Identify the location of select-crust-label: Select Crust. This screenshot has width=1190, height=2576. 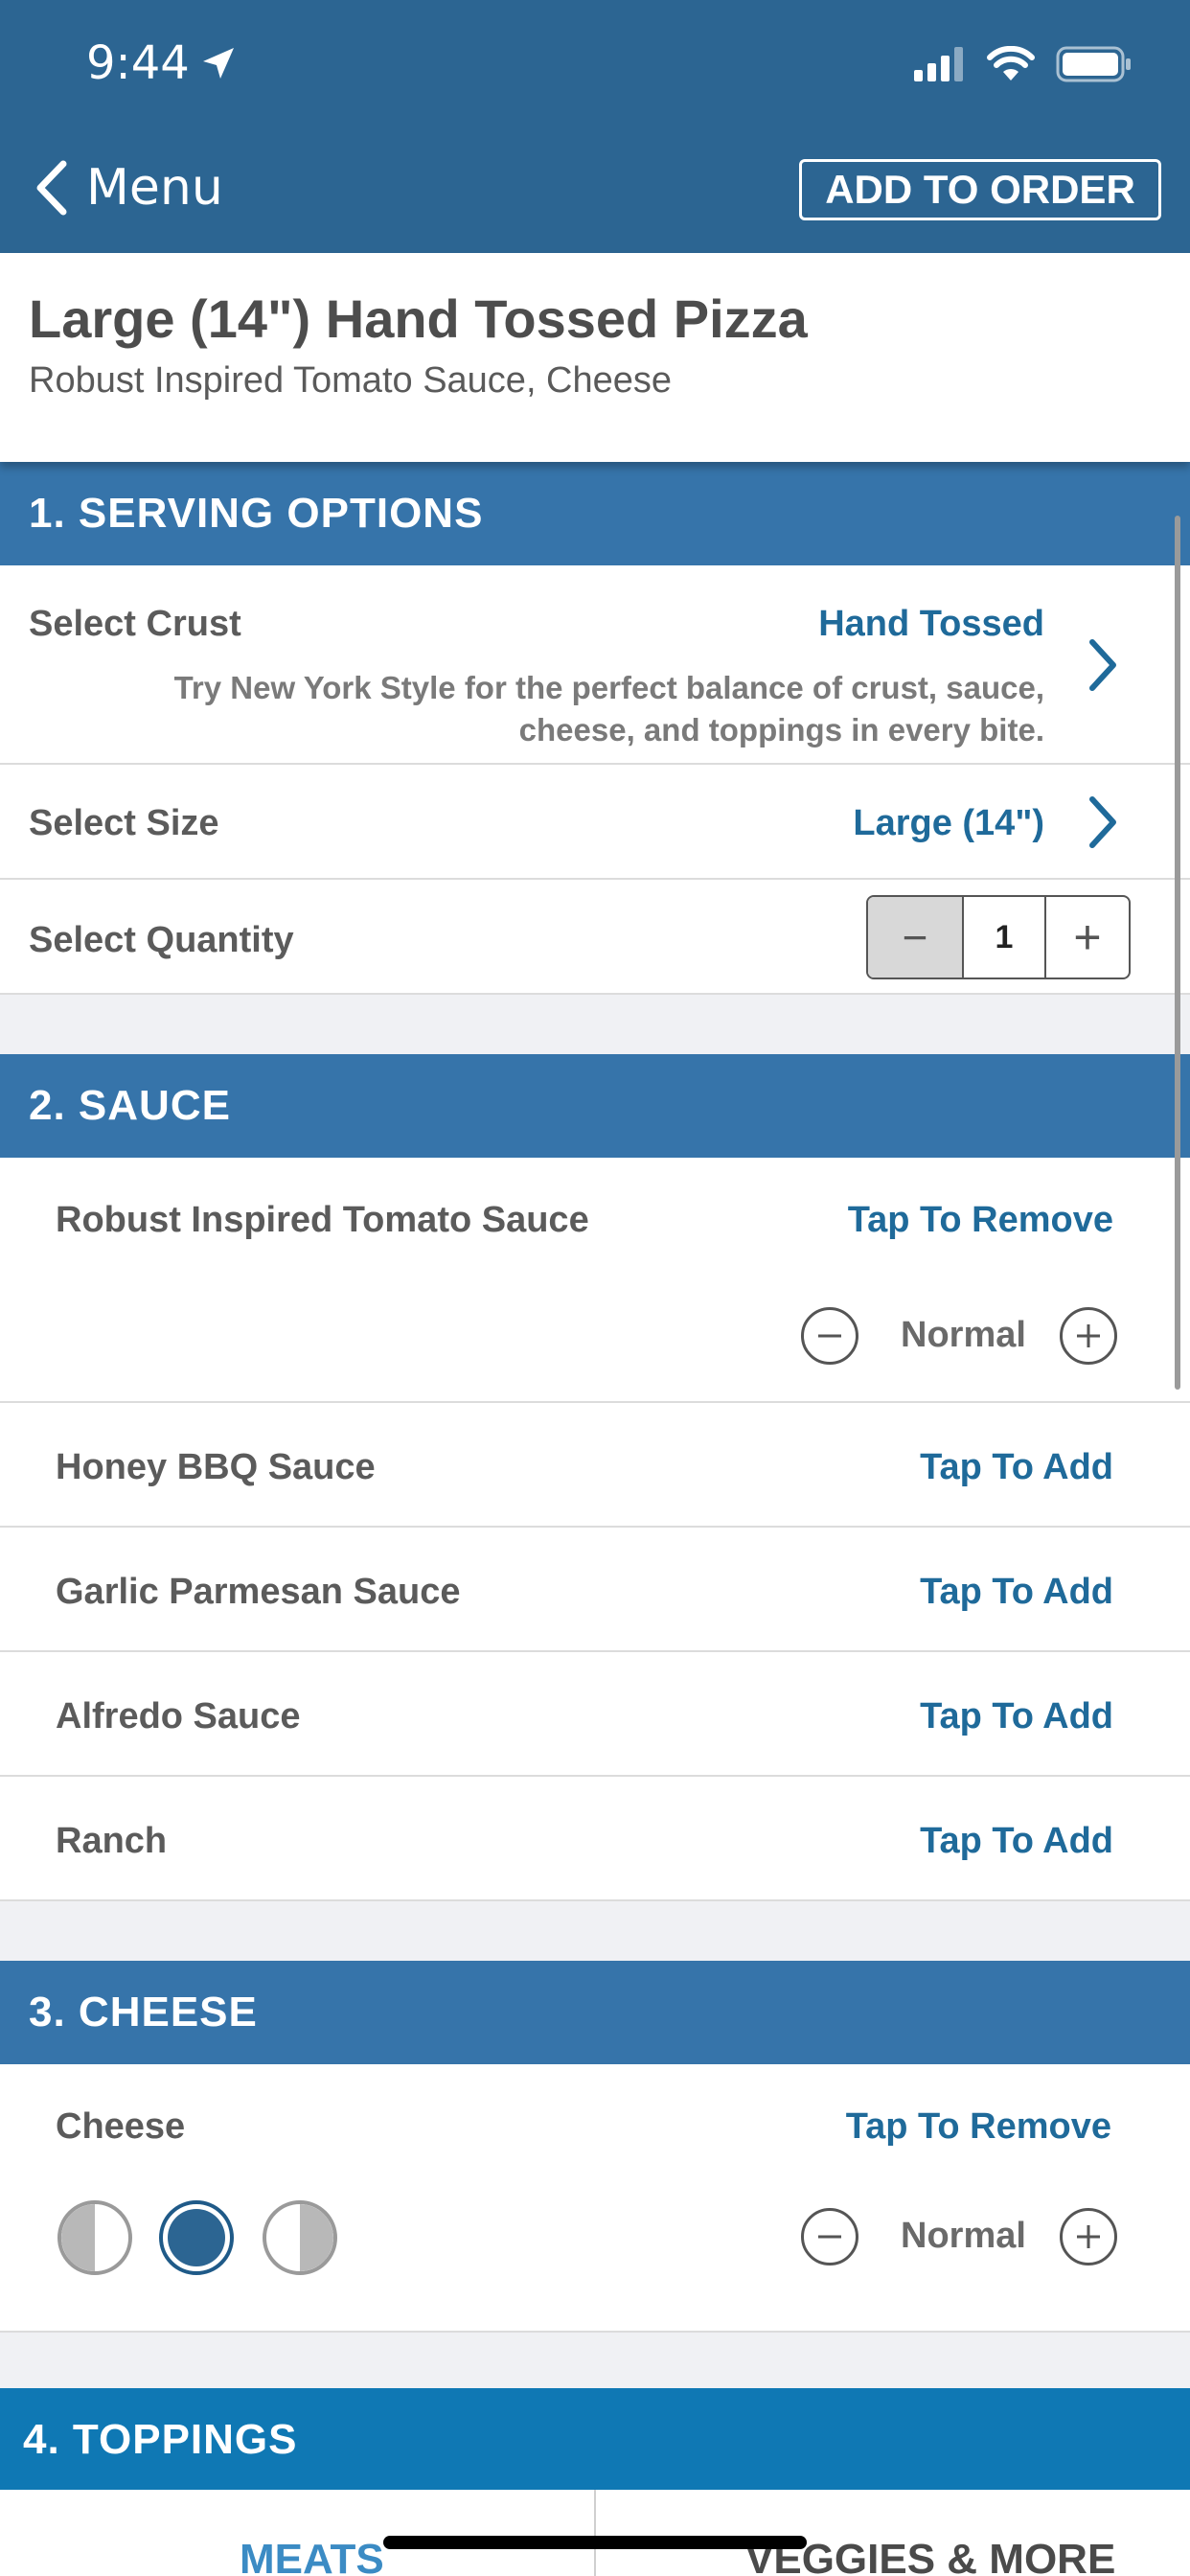
(135, 624).